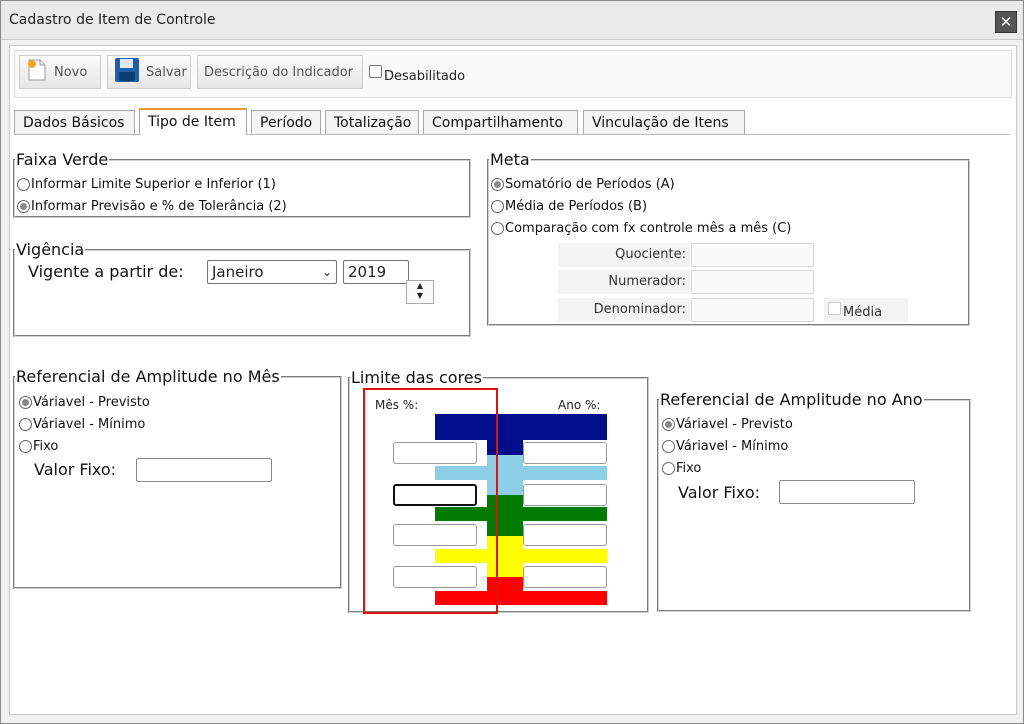  Describe the element at coordinates (238, 272) in the screenshot. I see `month-select-value: Janeiro` at that location.